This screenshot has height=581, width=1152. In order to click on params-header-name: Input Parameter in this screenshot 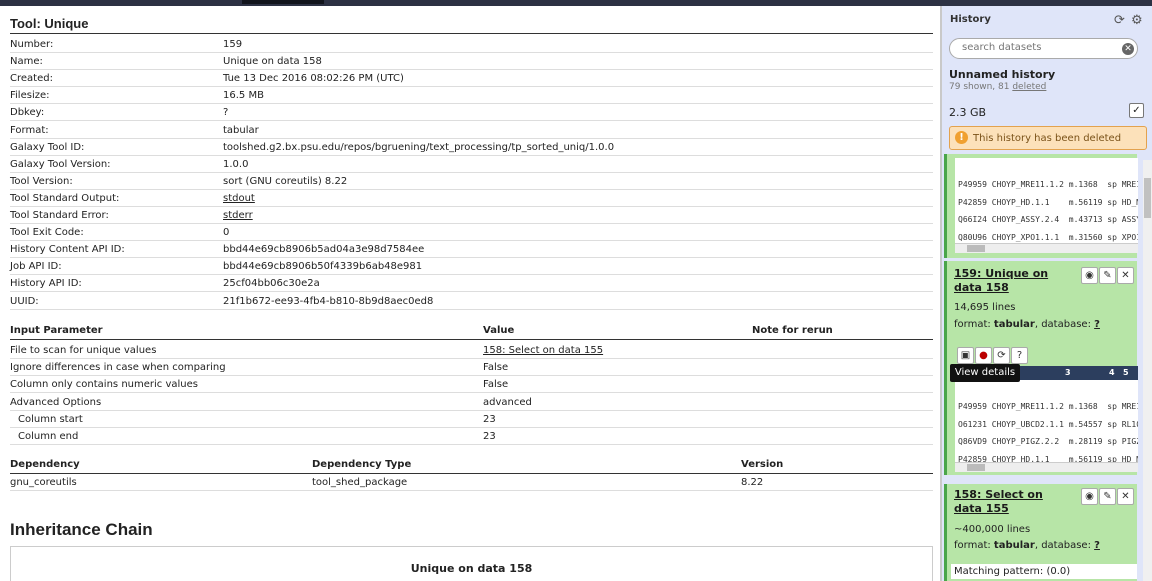, I will do `click(56, 330)`.